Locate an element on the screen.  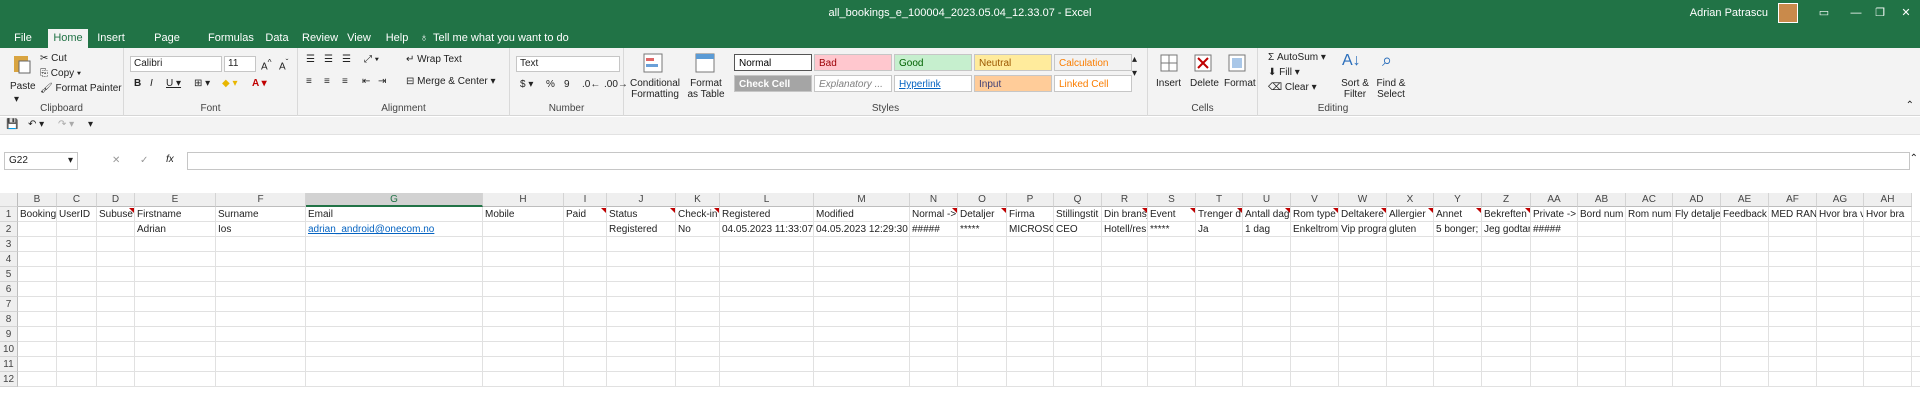
find-select-button: Find & Select is located at coordinates (1391, 89).